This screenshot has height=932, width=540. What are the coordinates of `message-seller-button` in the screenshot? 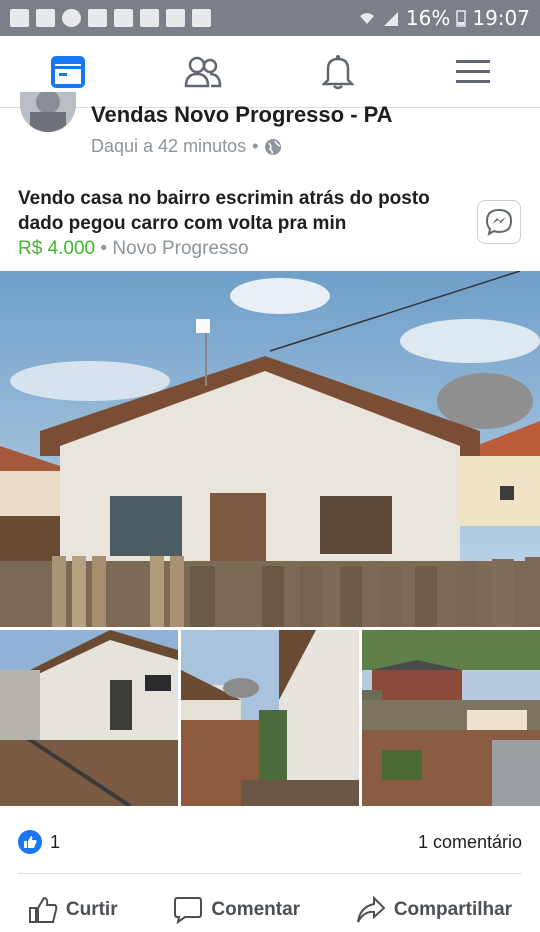 It's located at (499, 222).